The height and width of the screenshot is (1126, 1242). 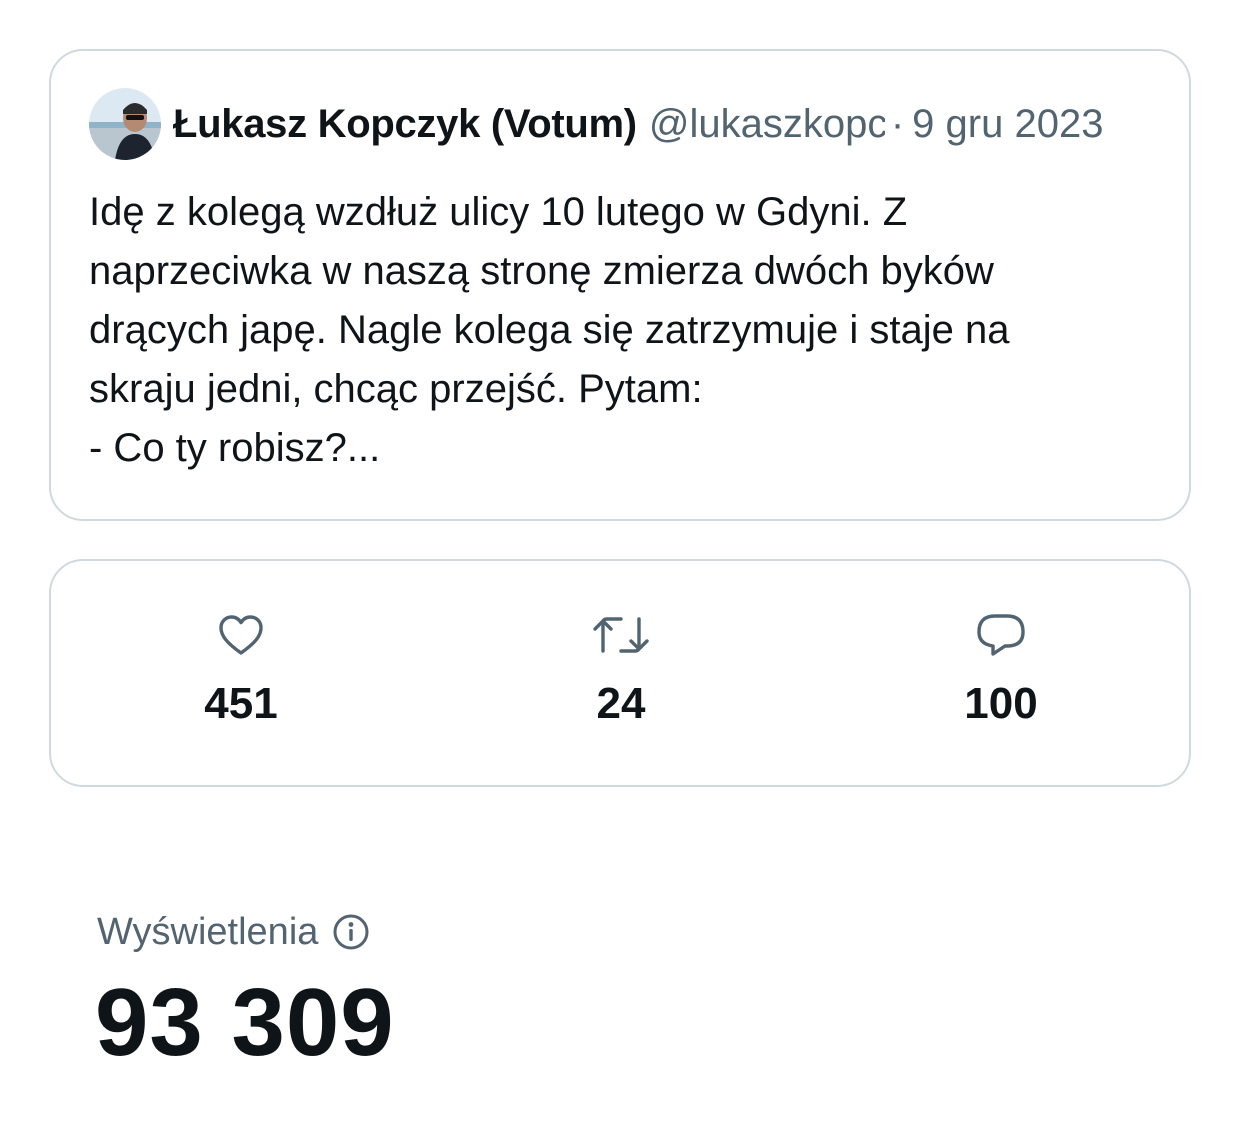 I want to click on likes-count: 451, so click(x=241, y=703).